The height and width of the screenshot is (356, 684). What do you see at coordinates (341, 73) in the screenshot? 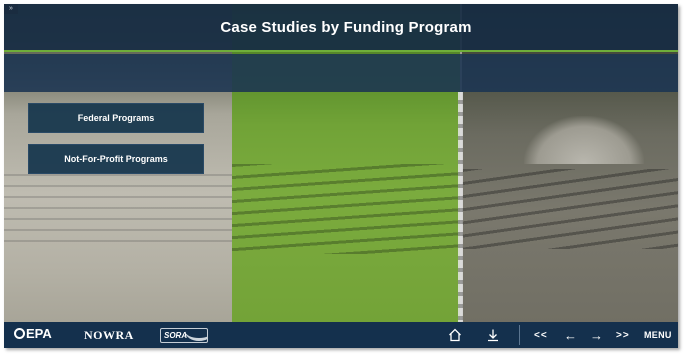
I see `subheader-band` at bounding box center [341, 73].